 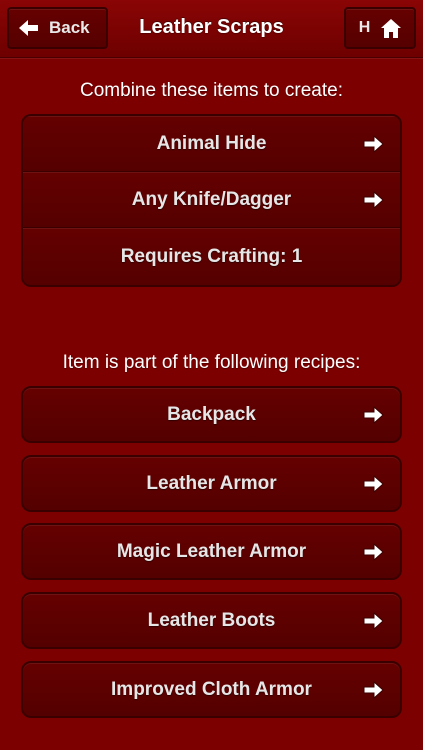 I want to click on recipe-label: Leather Armor, so click(x=211, y=483).